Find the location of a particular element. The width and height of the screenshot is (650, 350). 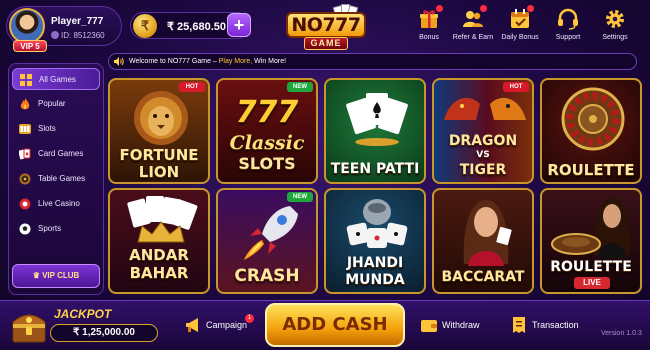

id-icon is located at coordinates (55, 35).